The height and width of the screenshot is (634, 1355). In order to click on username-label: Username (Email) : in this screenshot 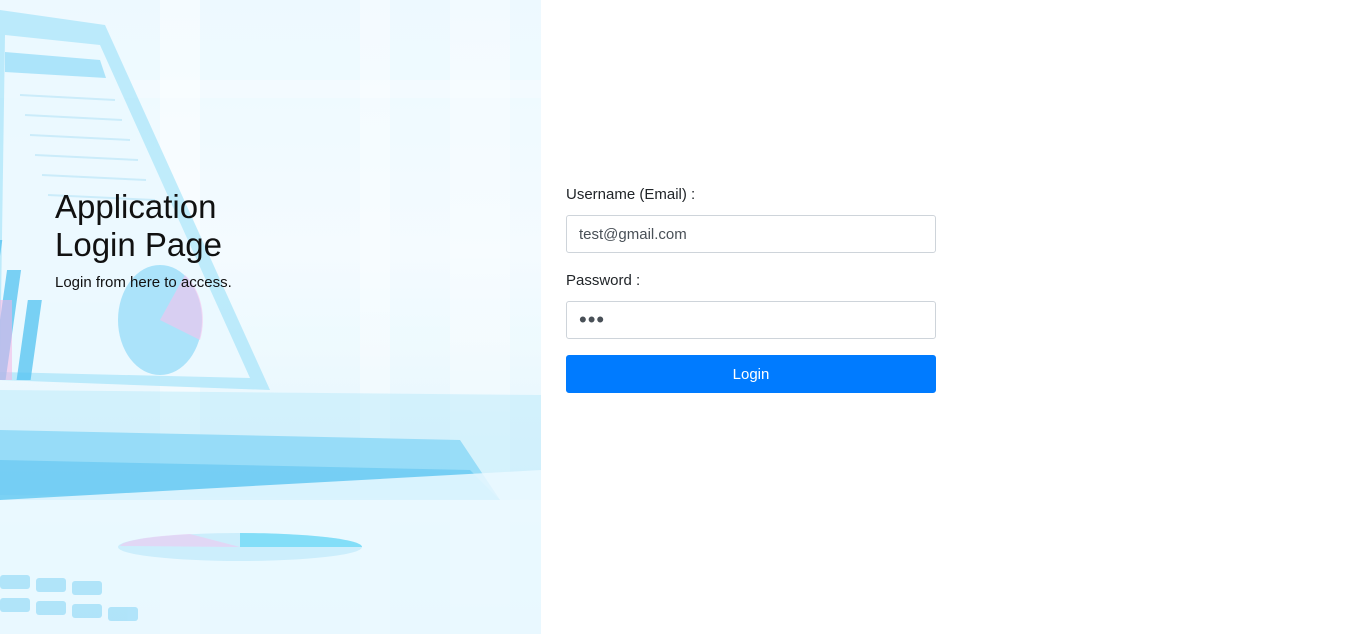, I will do `click(631, 194)`.